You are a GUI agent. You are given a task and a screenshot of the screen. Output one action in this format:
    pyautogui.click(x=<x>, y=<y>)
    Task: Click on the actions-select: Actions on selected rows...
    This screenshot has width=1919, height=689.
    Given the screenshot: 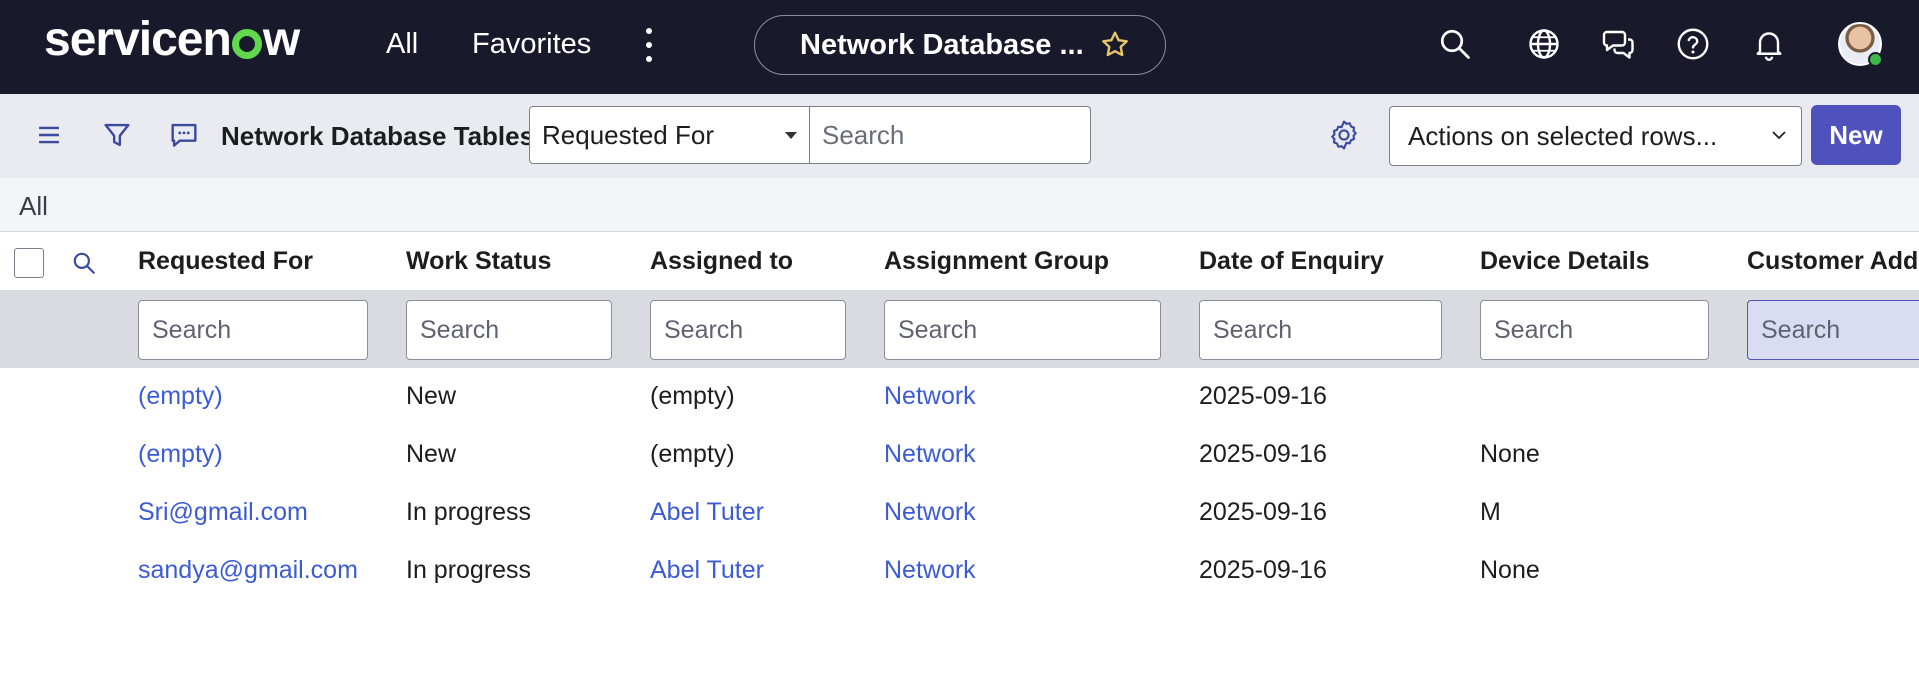 What is the action you would take?
    pyautogui.click(x=1595, y=136)
    